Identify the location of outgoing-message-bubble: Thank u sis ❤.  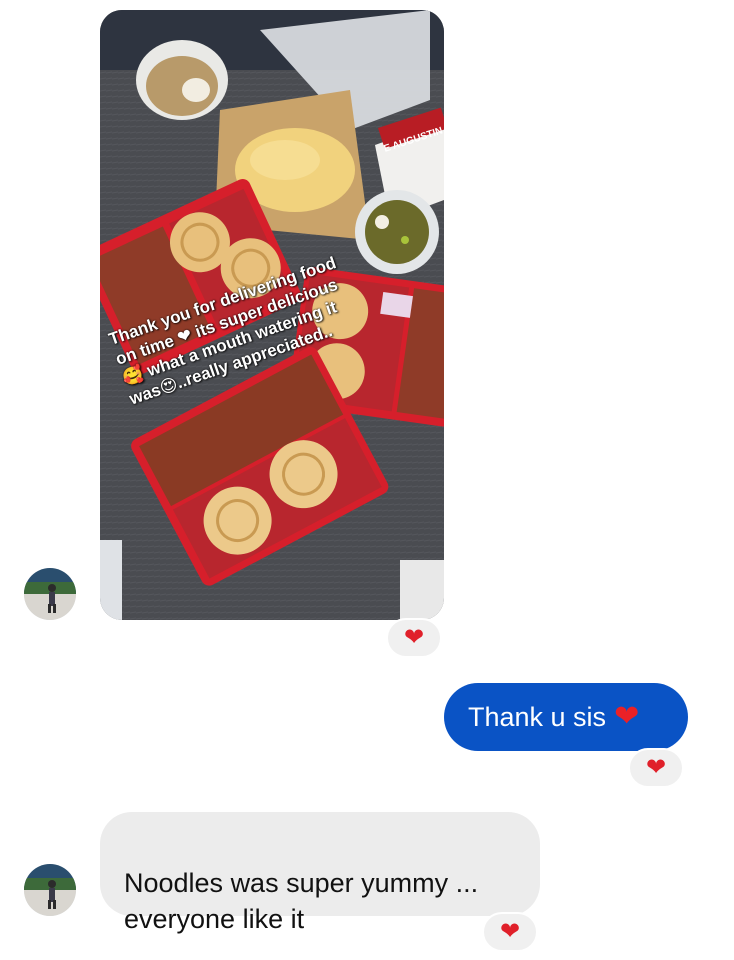
(566, 717).